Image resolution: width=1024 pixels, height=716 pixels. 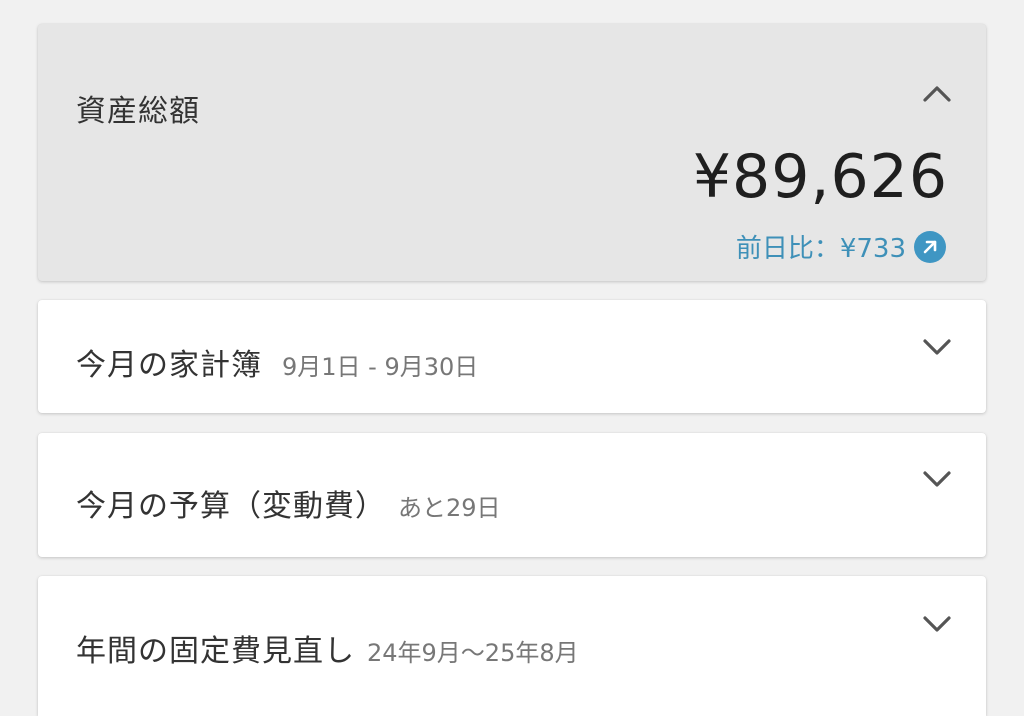 I want to click on fixed-cost-period: 24年9月〜25年8月, so click(x=473, y=653).